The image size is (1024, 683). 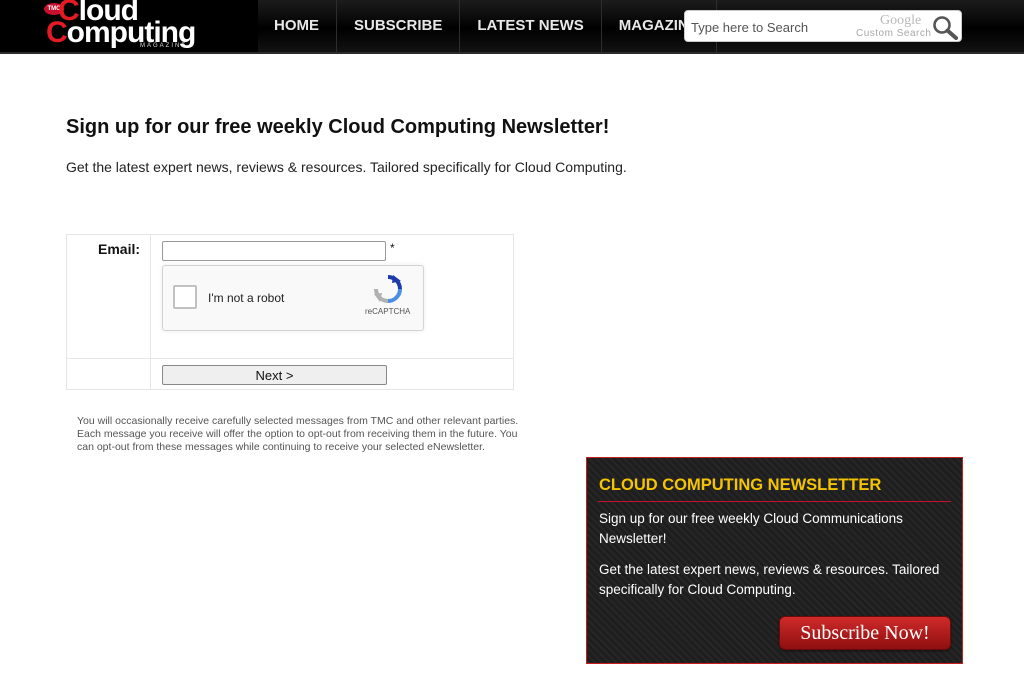 I want to click on logo-initial-c2: C, so click(x=57, y=32).